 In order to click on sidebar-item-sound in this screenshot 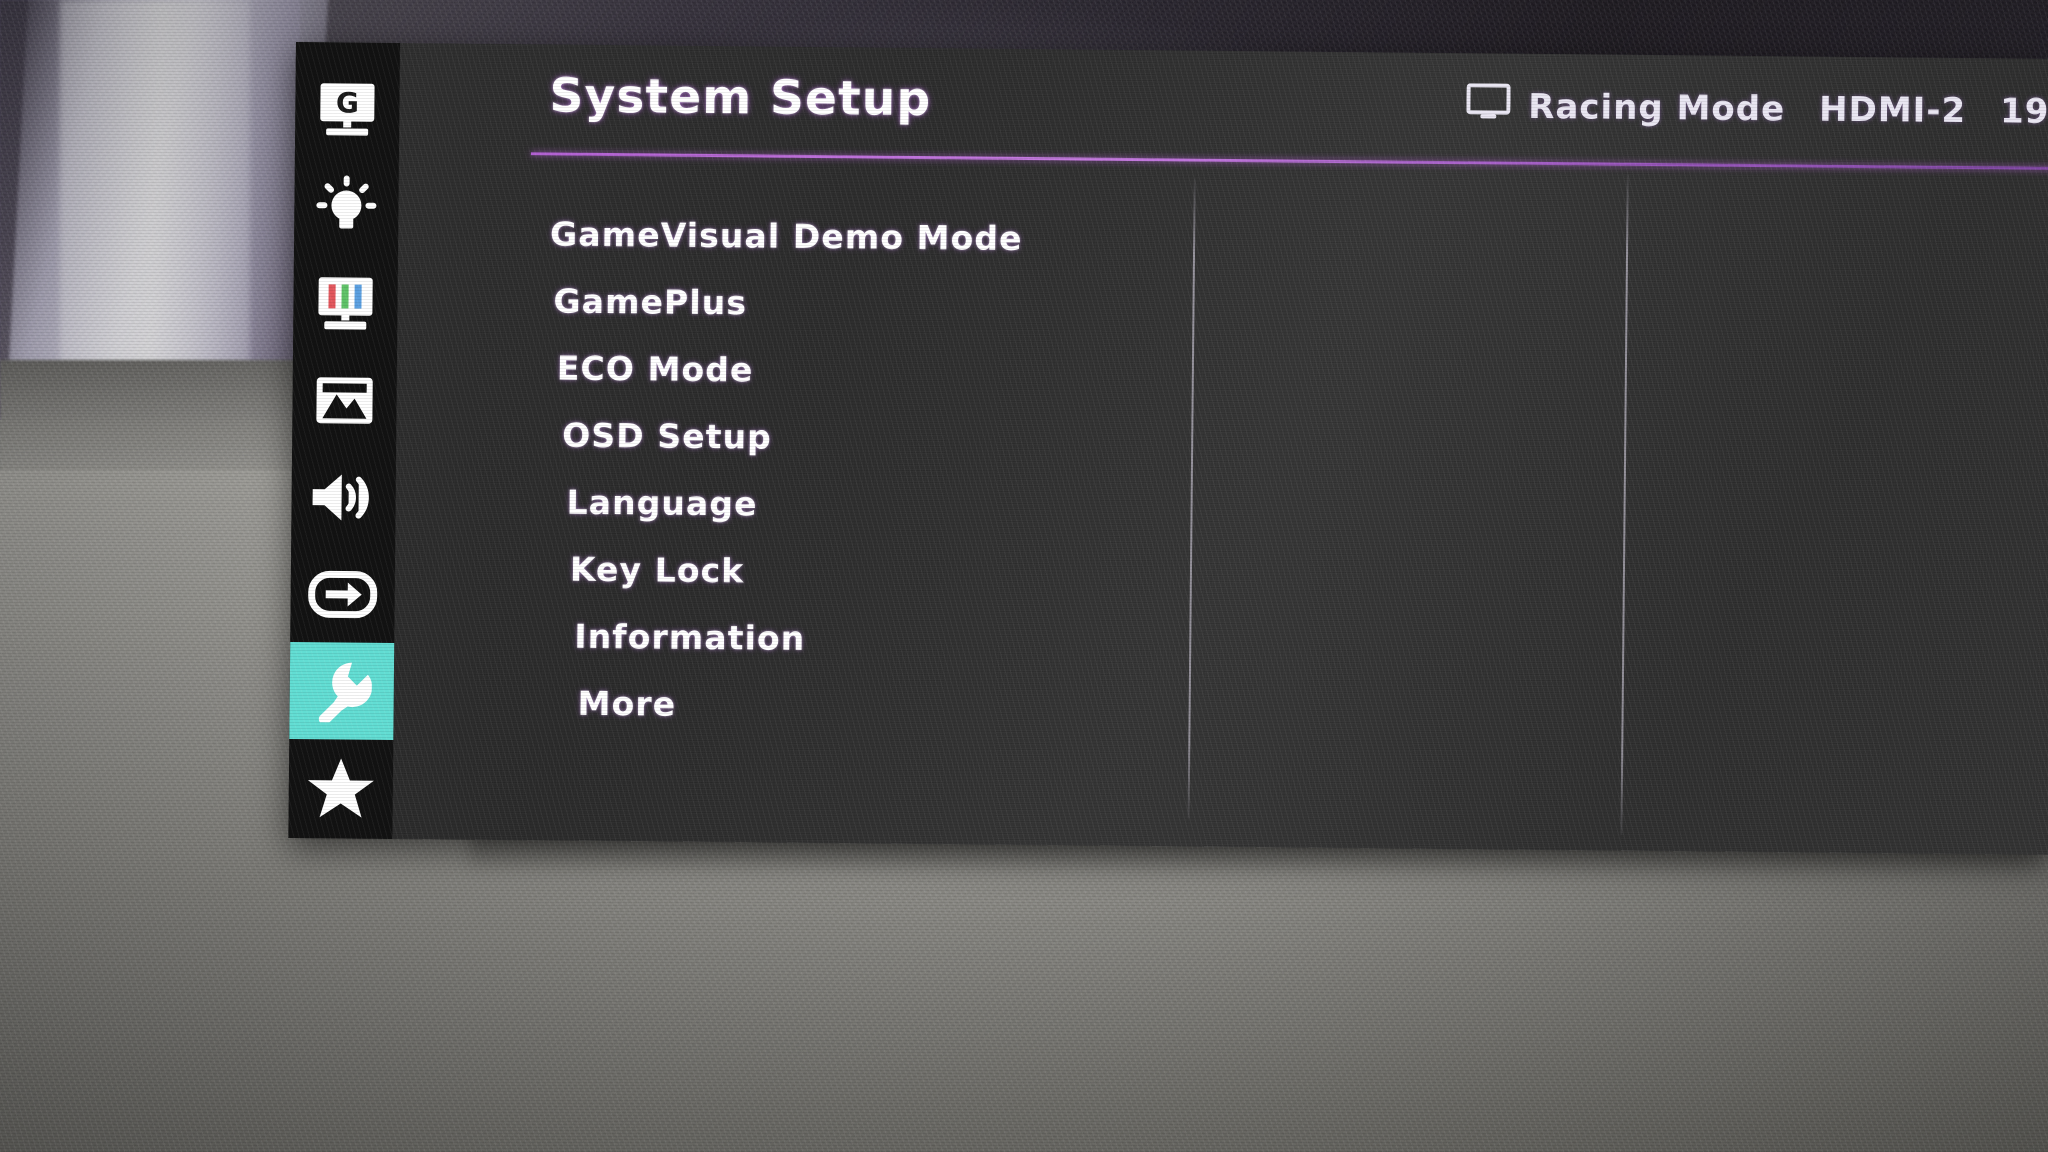, I will do `click(343, 497)`.